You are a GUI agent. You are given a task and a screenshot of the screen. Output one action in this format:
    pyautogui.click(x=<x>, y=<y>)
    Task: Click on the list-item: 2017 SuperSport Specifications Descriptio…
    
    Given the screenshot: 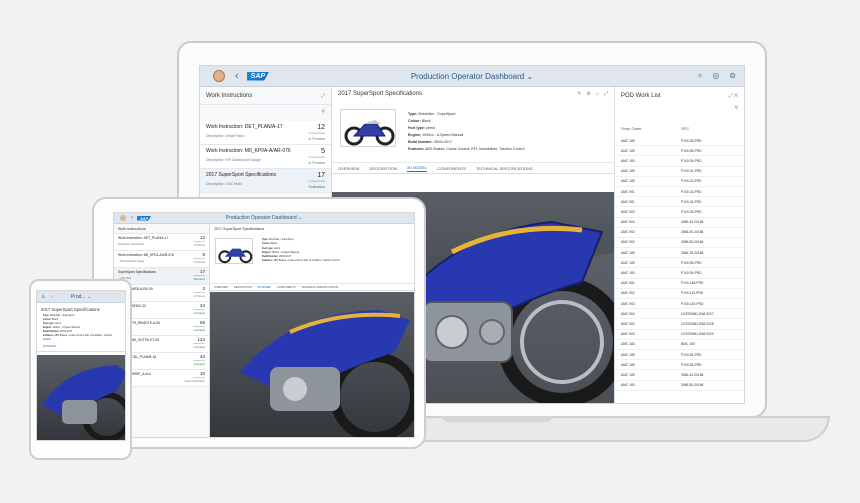 What is the action you would take?
    pyautogui.click(x=265, y=181)
    